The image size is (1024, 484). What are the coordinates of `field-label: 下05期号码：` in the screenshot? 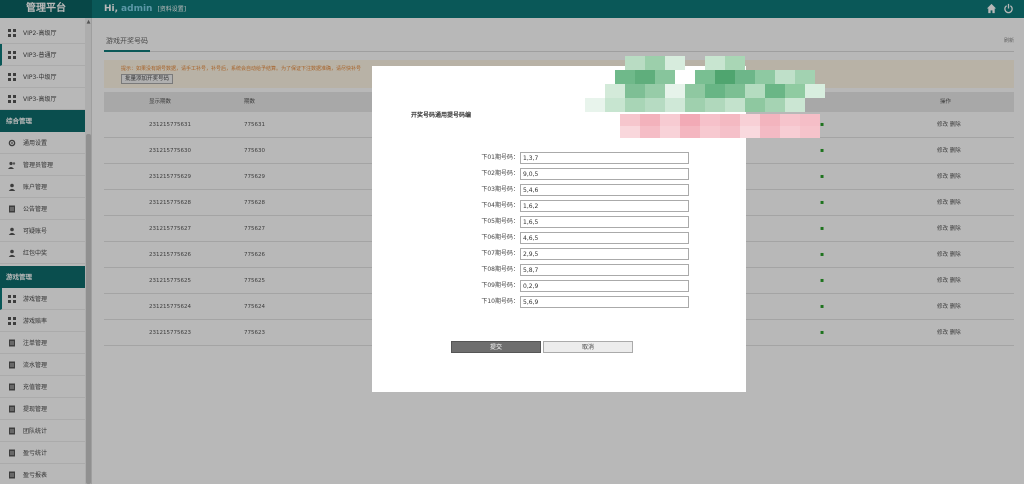 It's located at (500, 221).